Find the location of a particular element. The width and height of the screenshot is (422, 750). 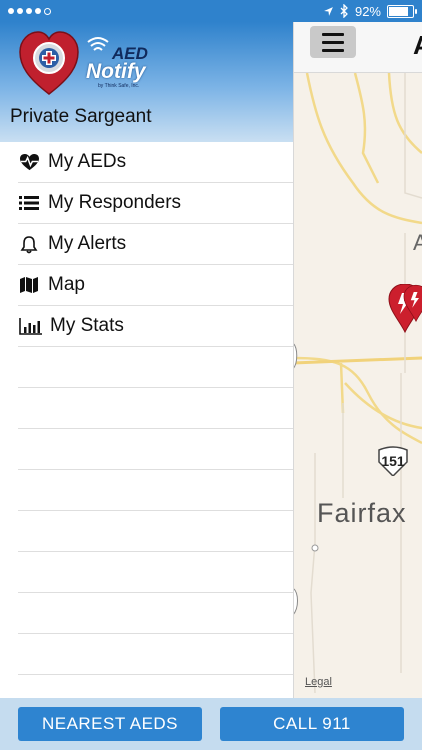

menu-item-my-stats: My Stats is located at coordinates (155, 326).